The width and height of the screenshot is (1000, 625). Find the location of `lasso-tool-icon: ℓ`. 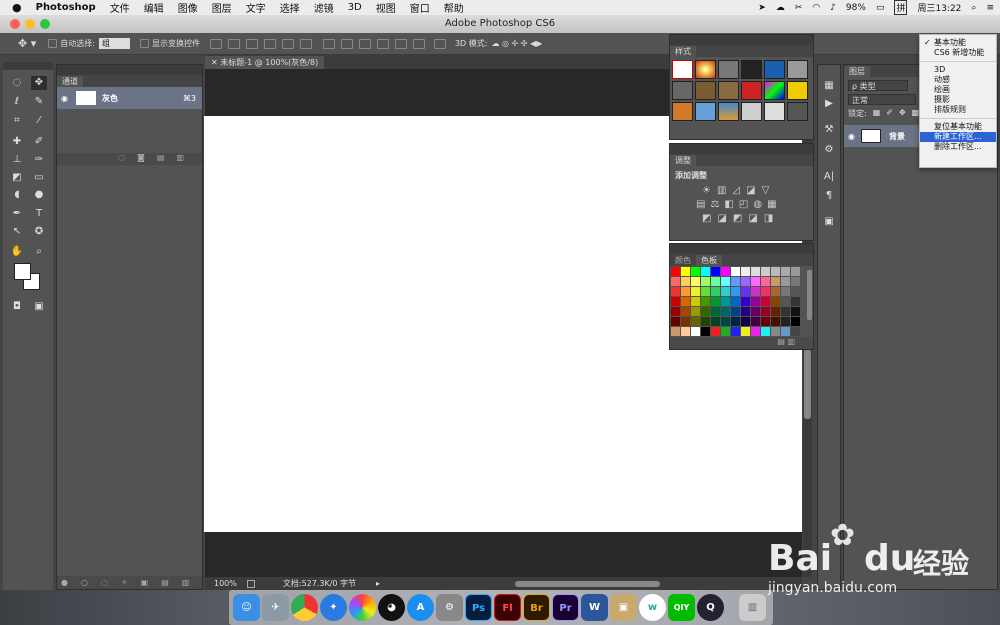

lasso-tool-icon: ℓ is located at coordinates (17, 102).